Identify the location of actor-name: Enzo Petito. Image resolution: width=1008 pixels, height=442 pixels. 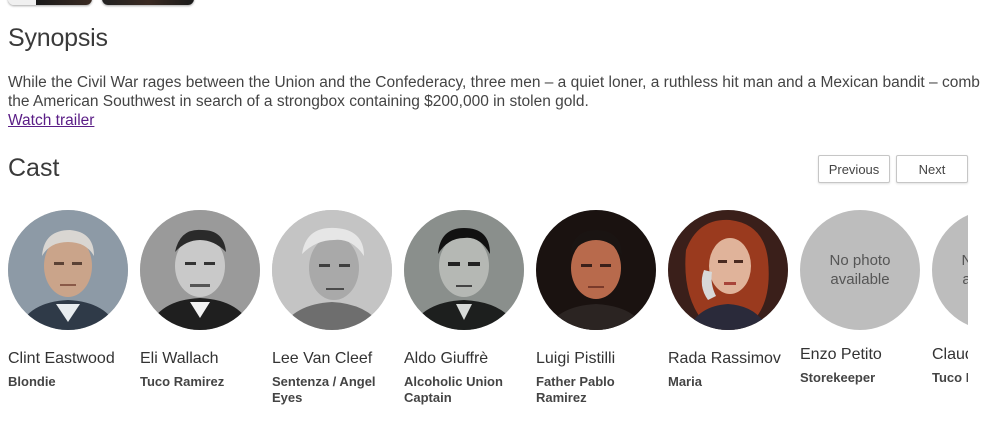
(862, 355).